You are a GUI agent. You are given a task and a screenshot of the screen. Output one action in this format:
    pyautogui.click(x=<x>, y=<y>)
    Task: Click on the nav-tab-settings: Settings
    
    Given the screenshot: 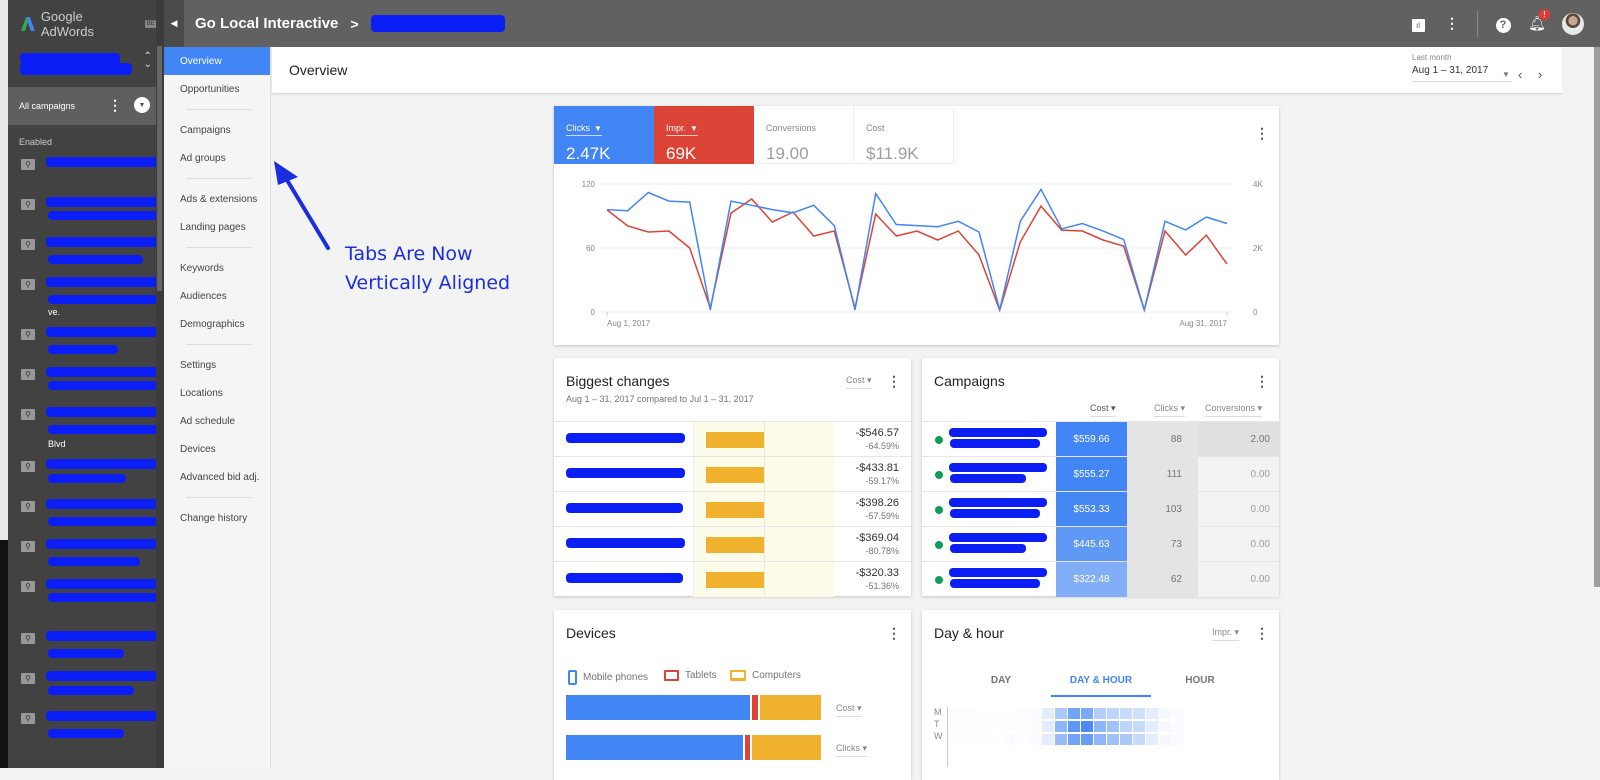 What is the action you would take?
    pyautogui.click(x=217, y=365)
    